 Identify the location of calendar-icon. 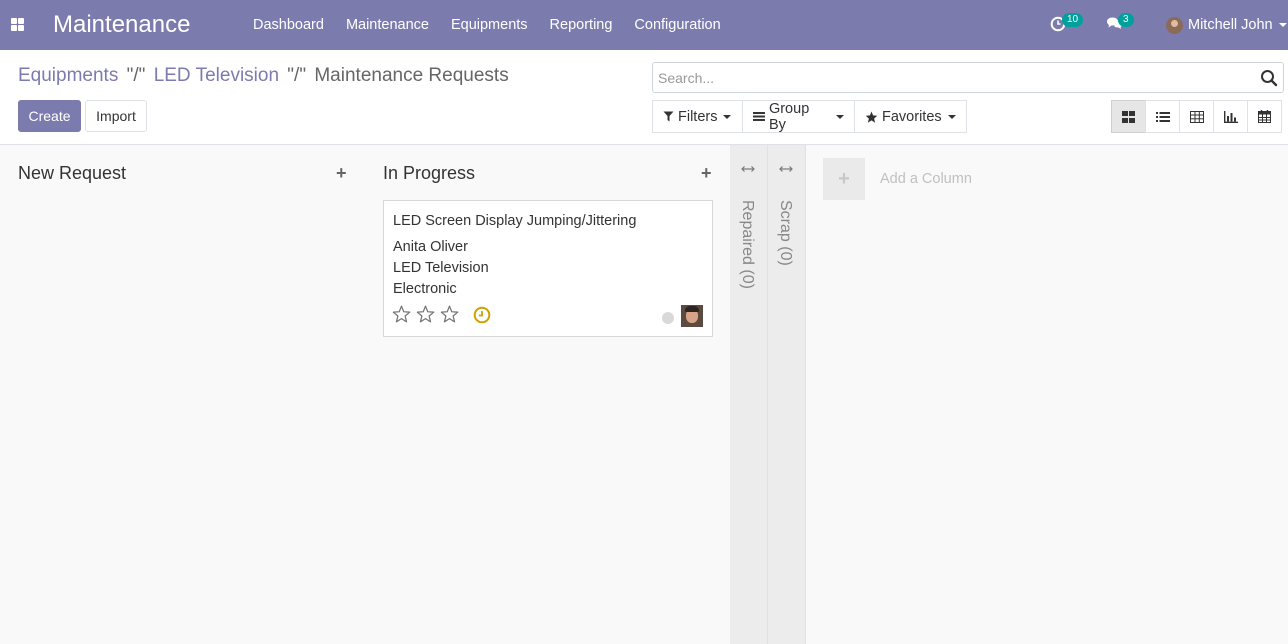
(1264, 116).